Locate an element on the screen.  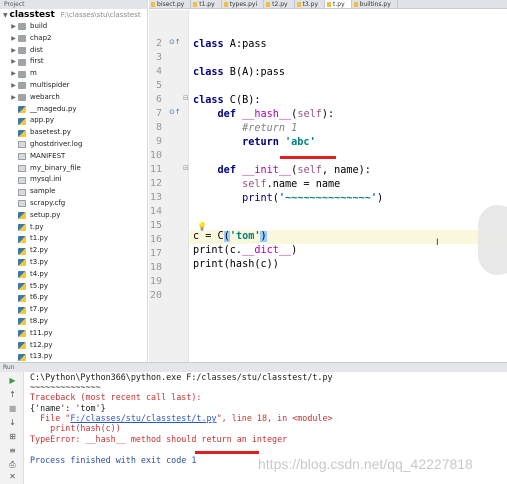
red-annotation-underline is located at coordinates (227, 452).